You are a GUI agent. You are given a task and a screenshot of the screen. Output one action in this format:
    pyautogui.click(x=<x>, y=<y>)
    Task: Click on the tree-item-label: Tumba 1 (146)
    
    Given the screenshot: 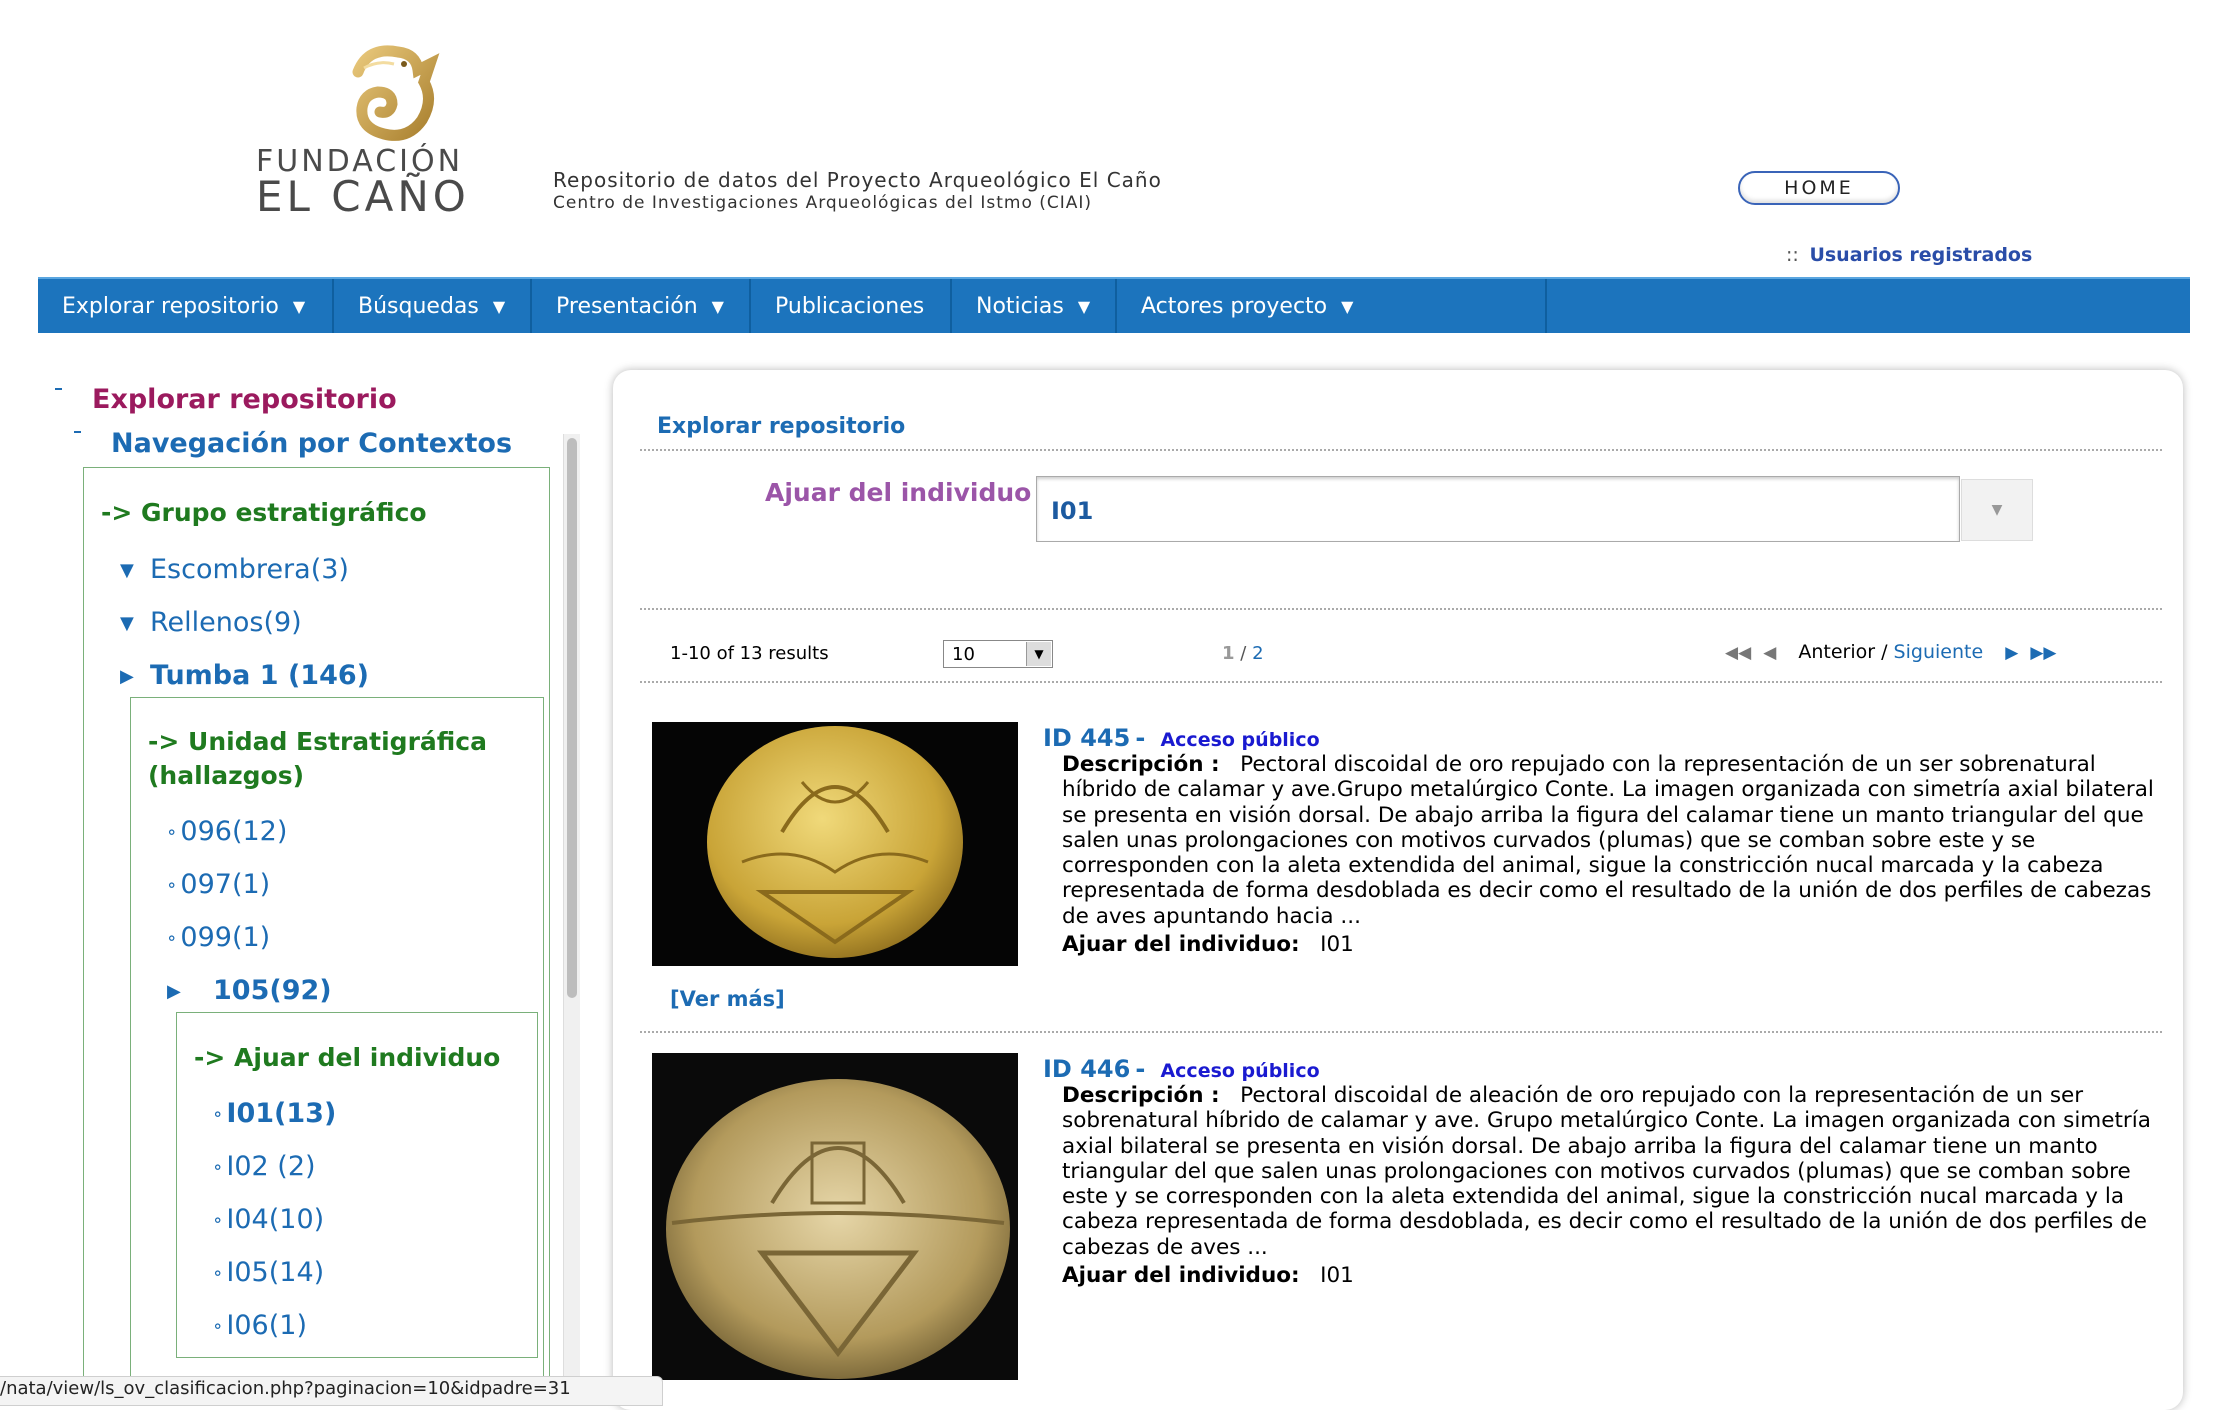 What is the action you would take?
    pyautogui.click(x=259, y=675)
    